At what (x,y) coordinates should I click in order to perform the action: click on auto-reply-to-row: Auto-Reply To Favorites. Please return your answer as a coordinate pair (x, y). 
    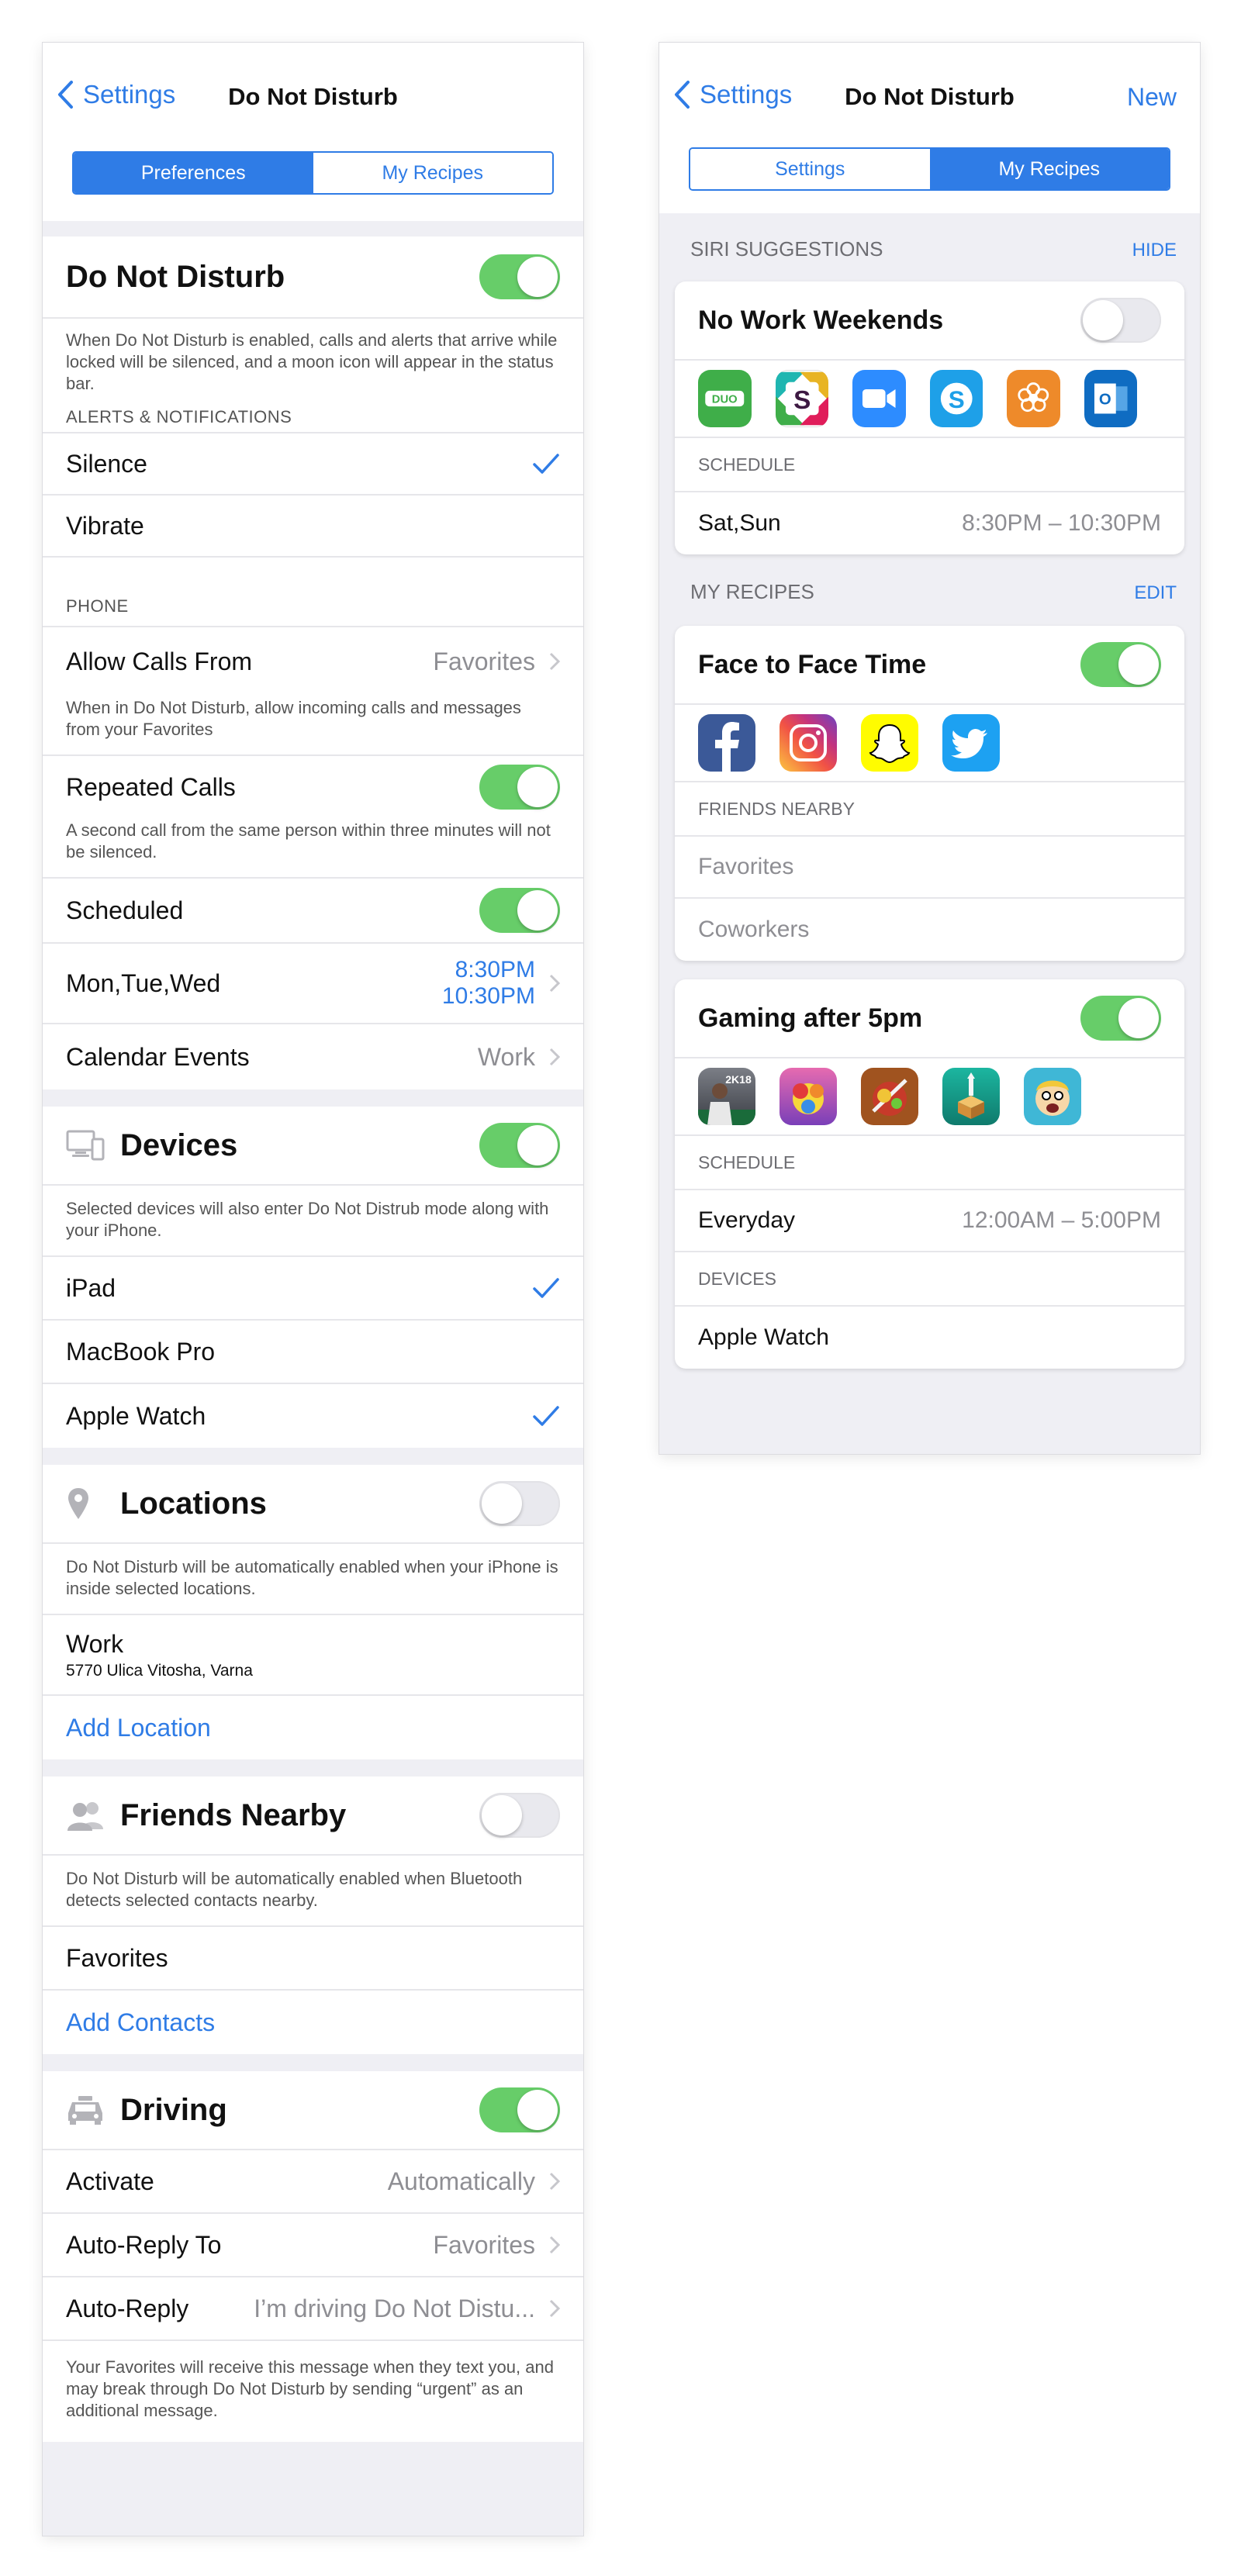
    Looking at the image, I should click on (313, 2245).